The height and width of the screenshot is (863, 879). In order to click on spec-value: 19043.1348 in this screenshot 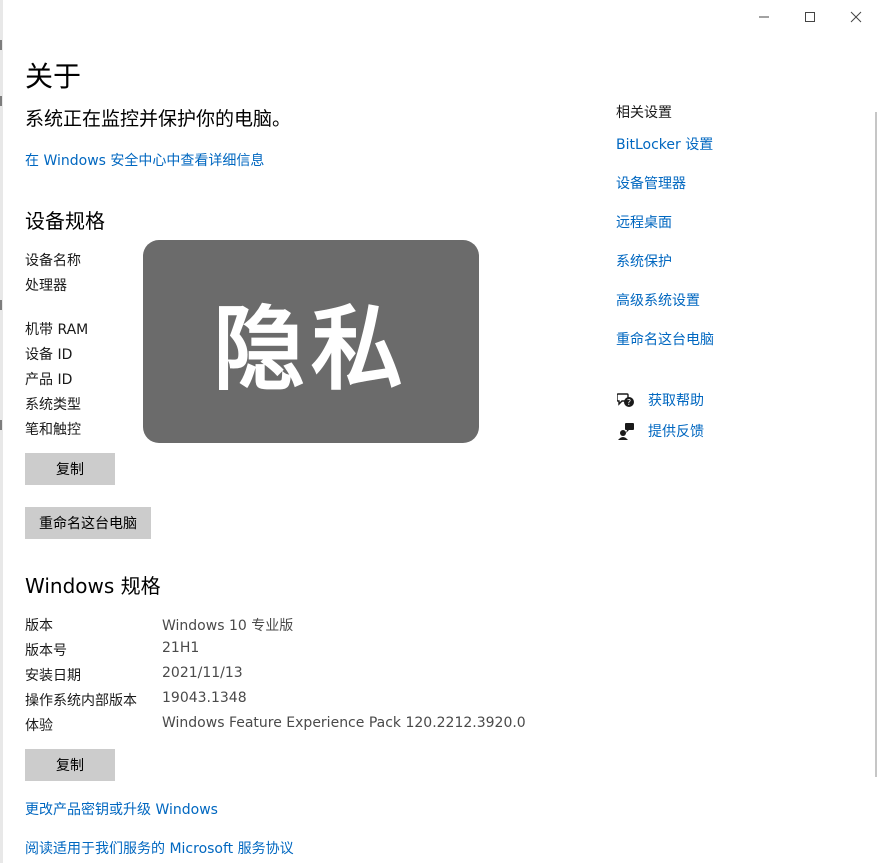, I will do `click(204, 698)`.